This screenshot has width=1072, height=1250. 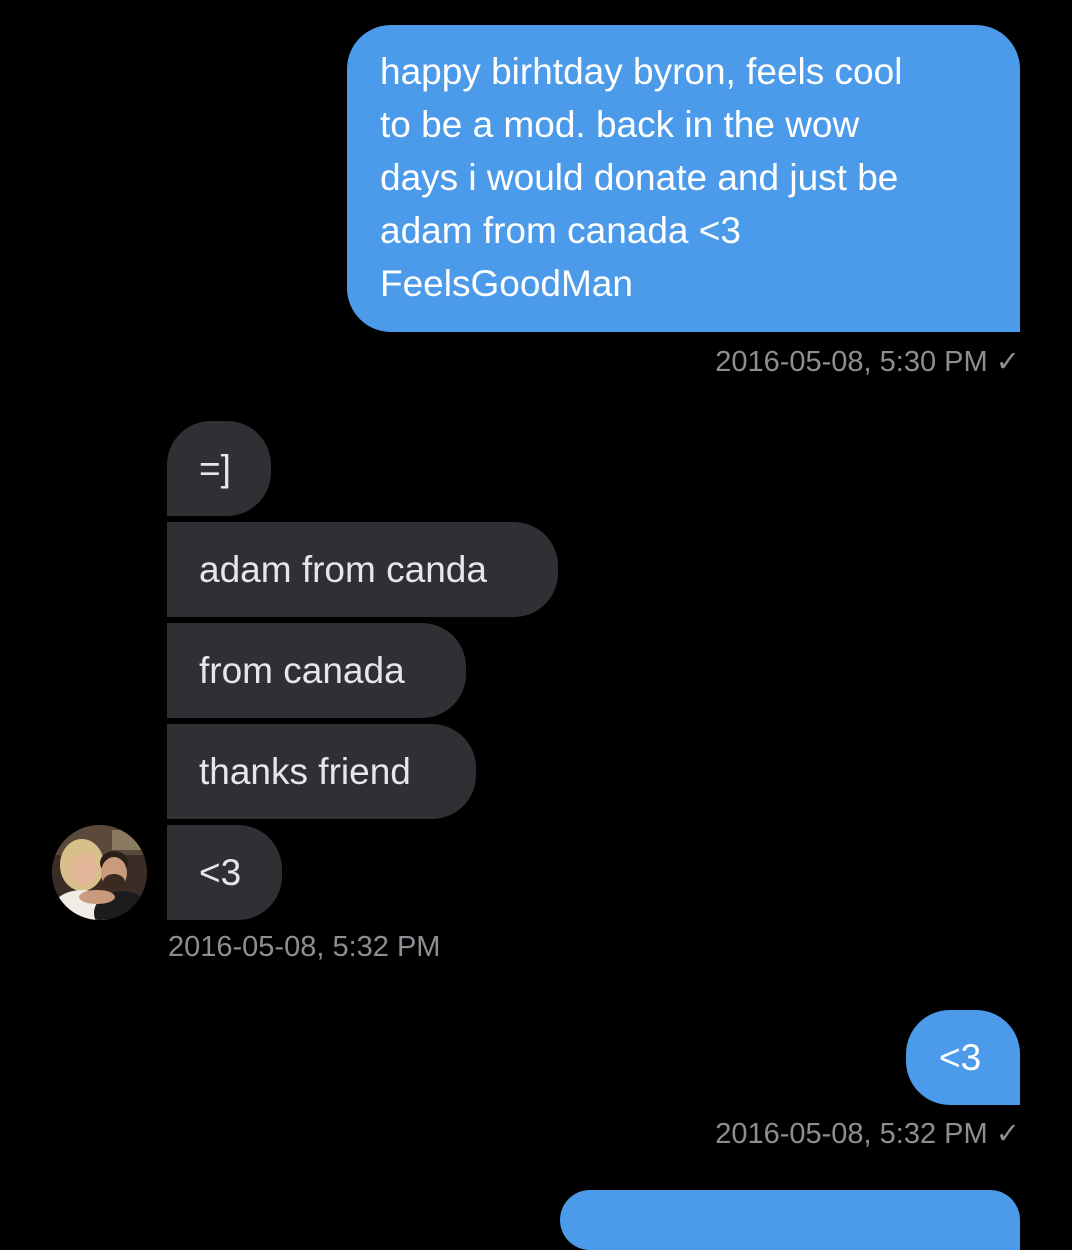 I want to click on message-timestamp: 2016-05-08, 5:32 PM, so click(x=304, y=947).